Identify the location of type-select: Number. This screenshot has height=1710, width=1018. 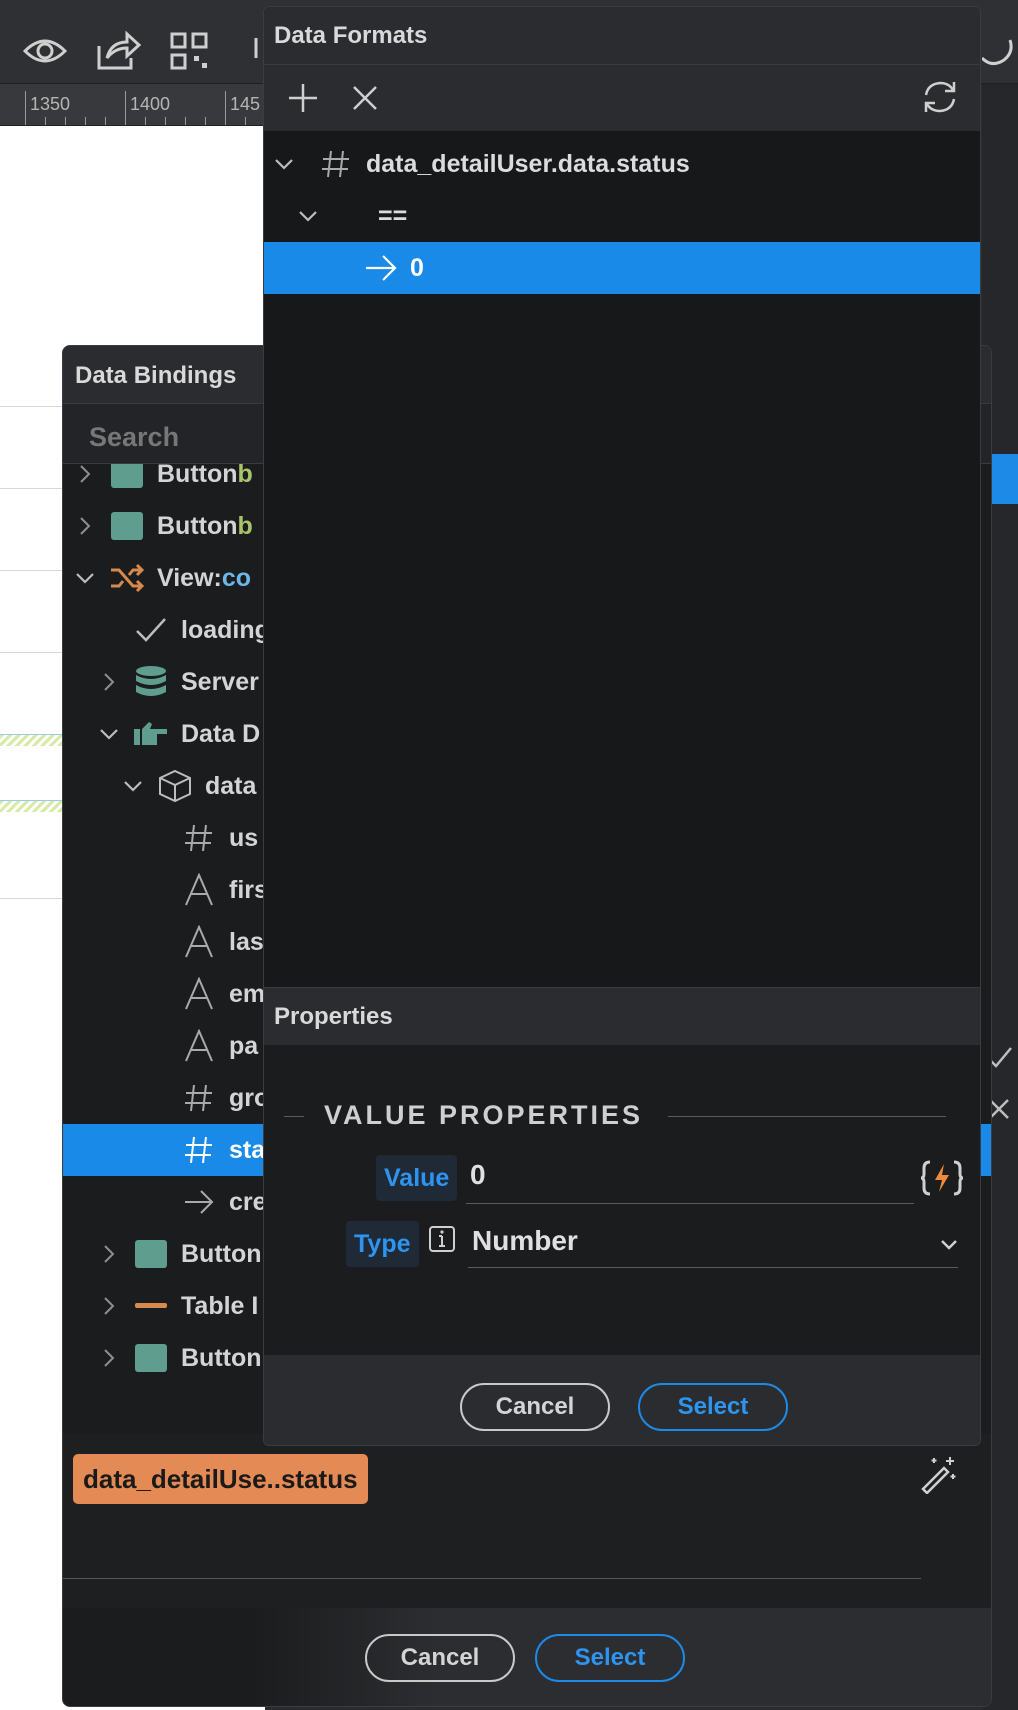
(525, 1241).